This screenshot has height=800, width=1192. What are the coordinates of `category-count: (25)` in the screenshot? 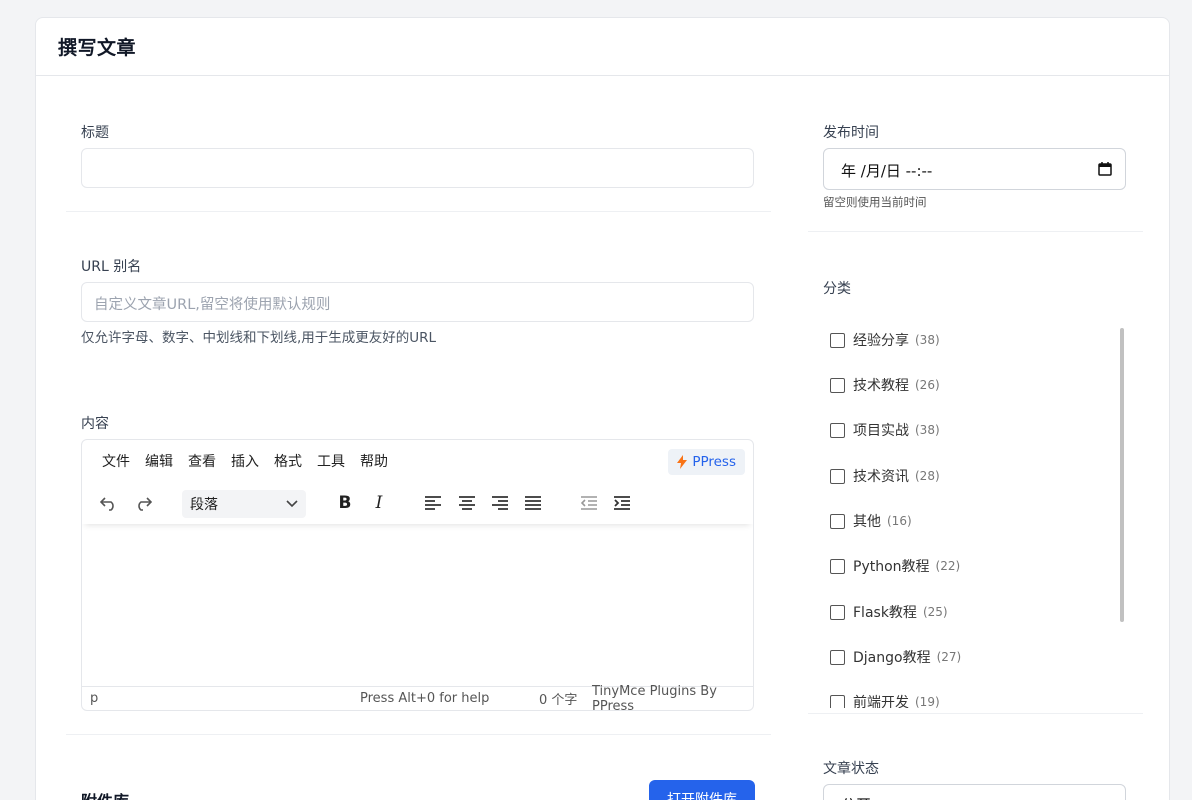 It's located at (935, 612).